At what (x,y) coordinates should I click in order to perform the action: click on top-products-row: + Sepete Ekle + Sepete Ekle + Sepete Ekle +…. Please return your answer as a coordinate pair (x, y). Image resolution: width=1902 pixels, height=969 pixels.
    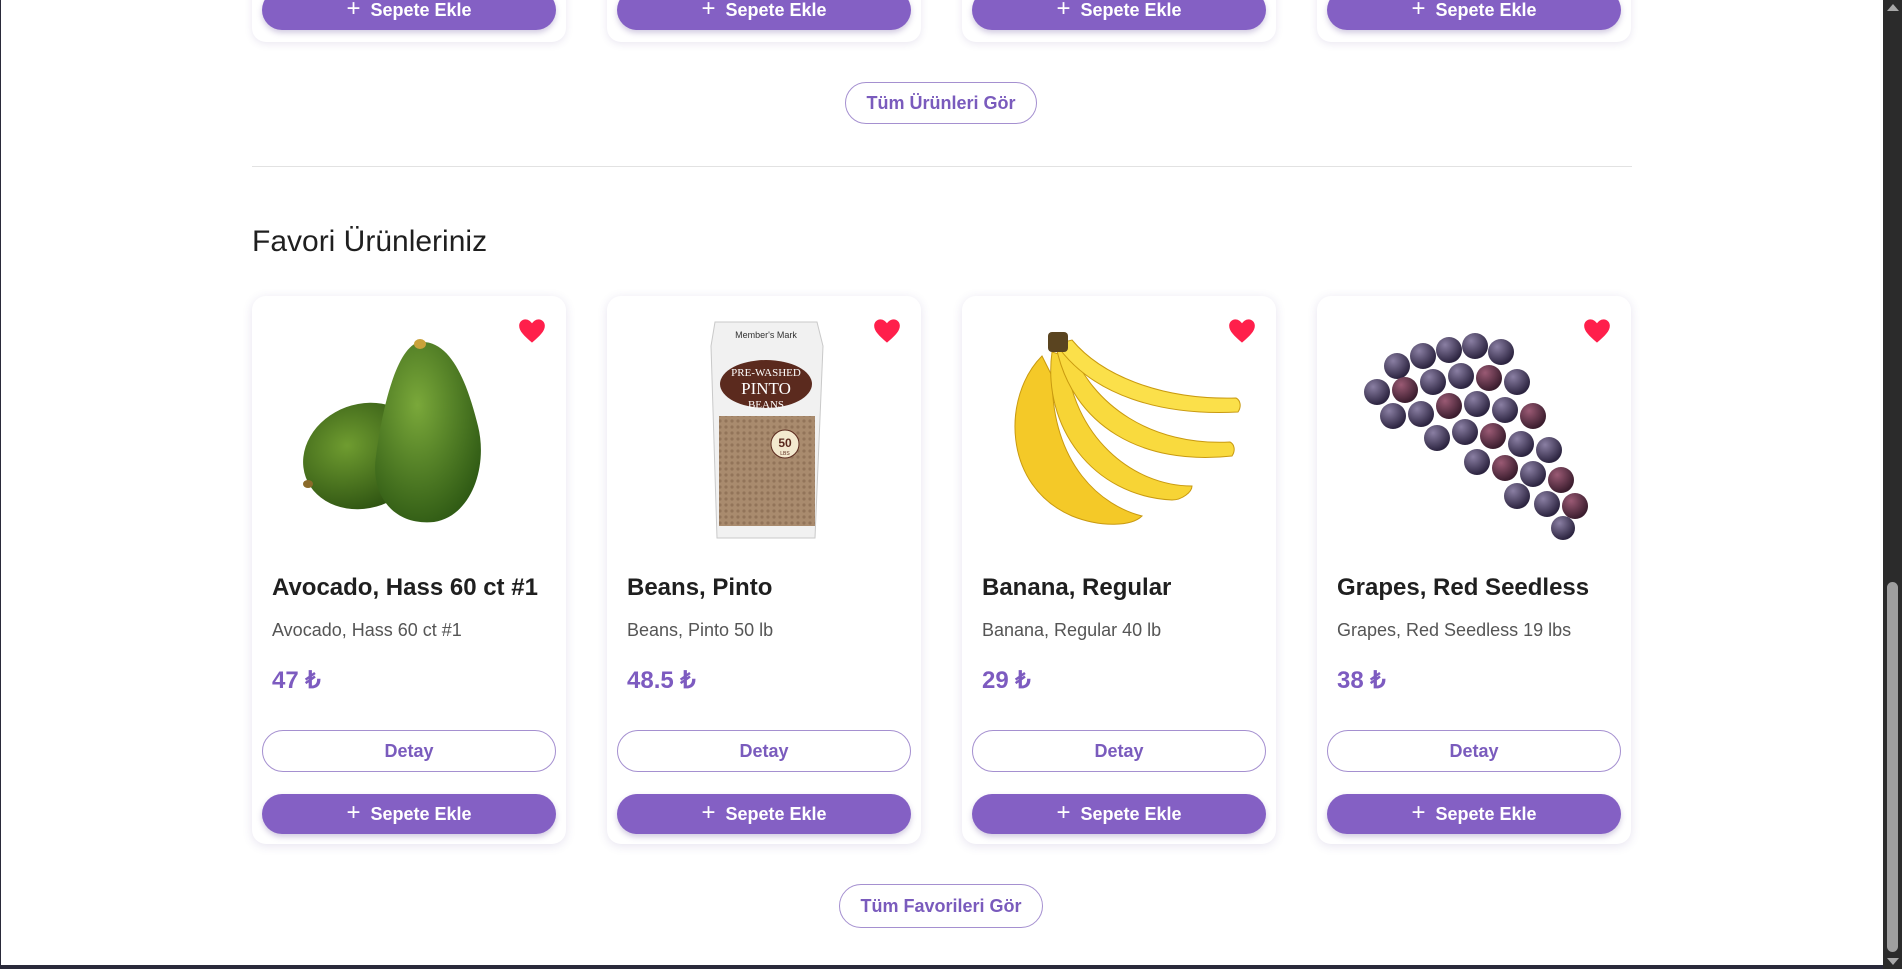
    Looking at the image, I should click on (942, 21).